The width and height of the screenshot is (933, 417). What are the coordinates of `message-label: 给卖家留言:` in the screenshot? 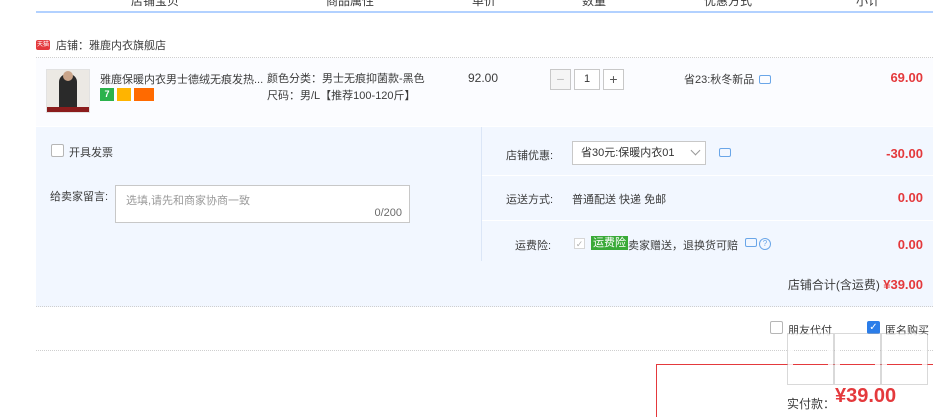 It's located at (79, 197).